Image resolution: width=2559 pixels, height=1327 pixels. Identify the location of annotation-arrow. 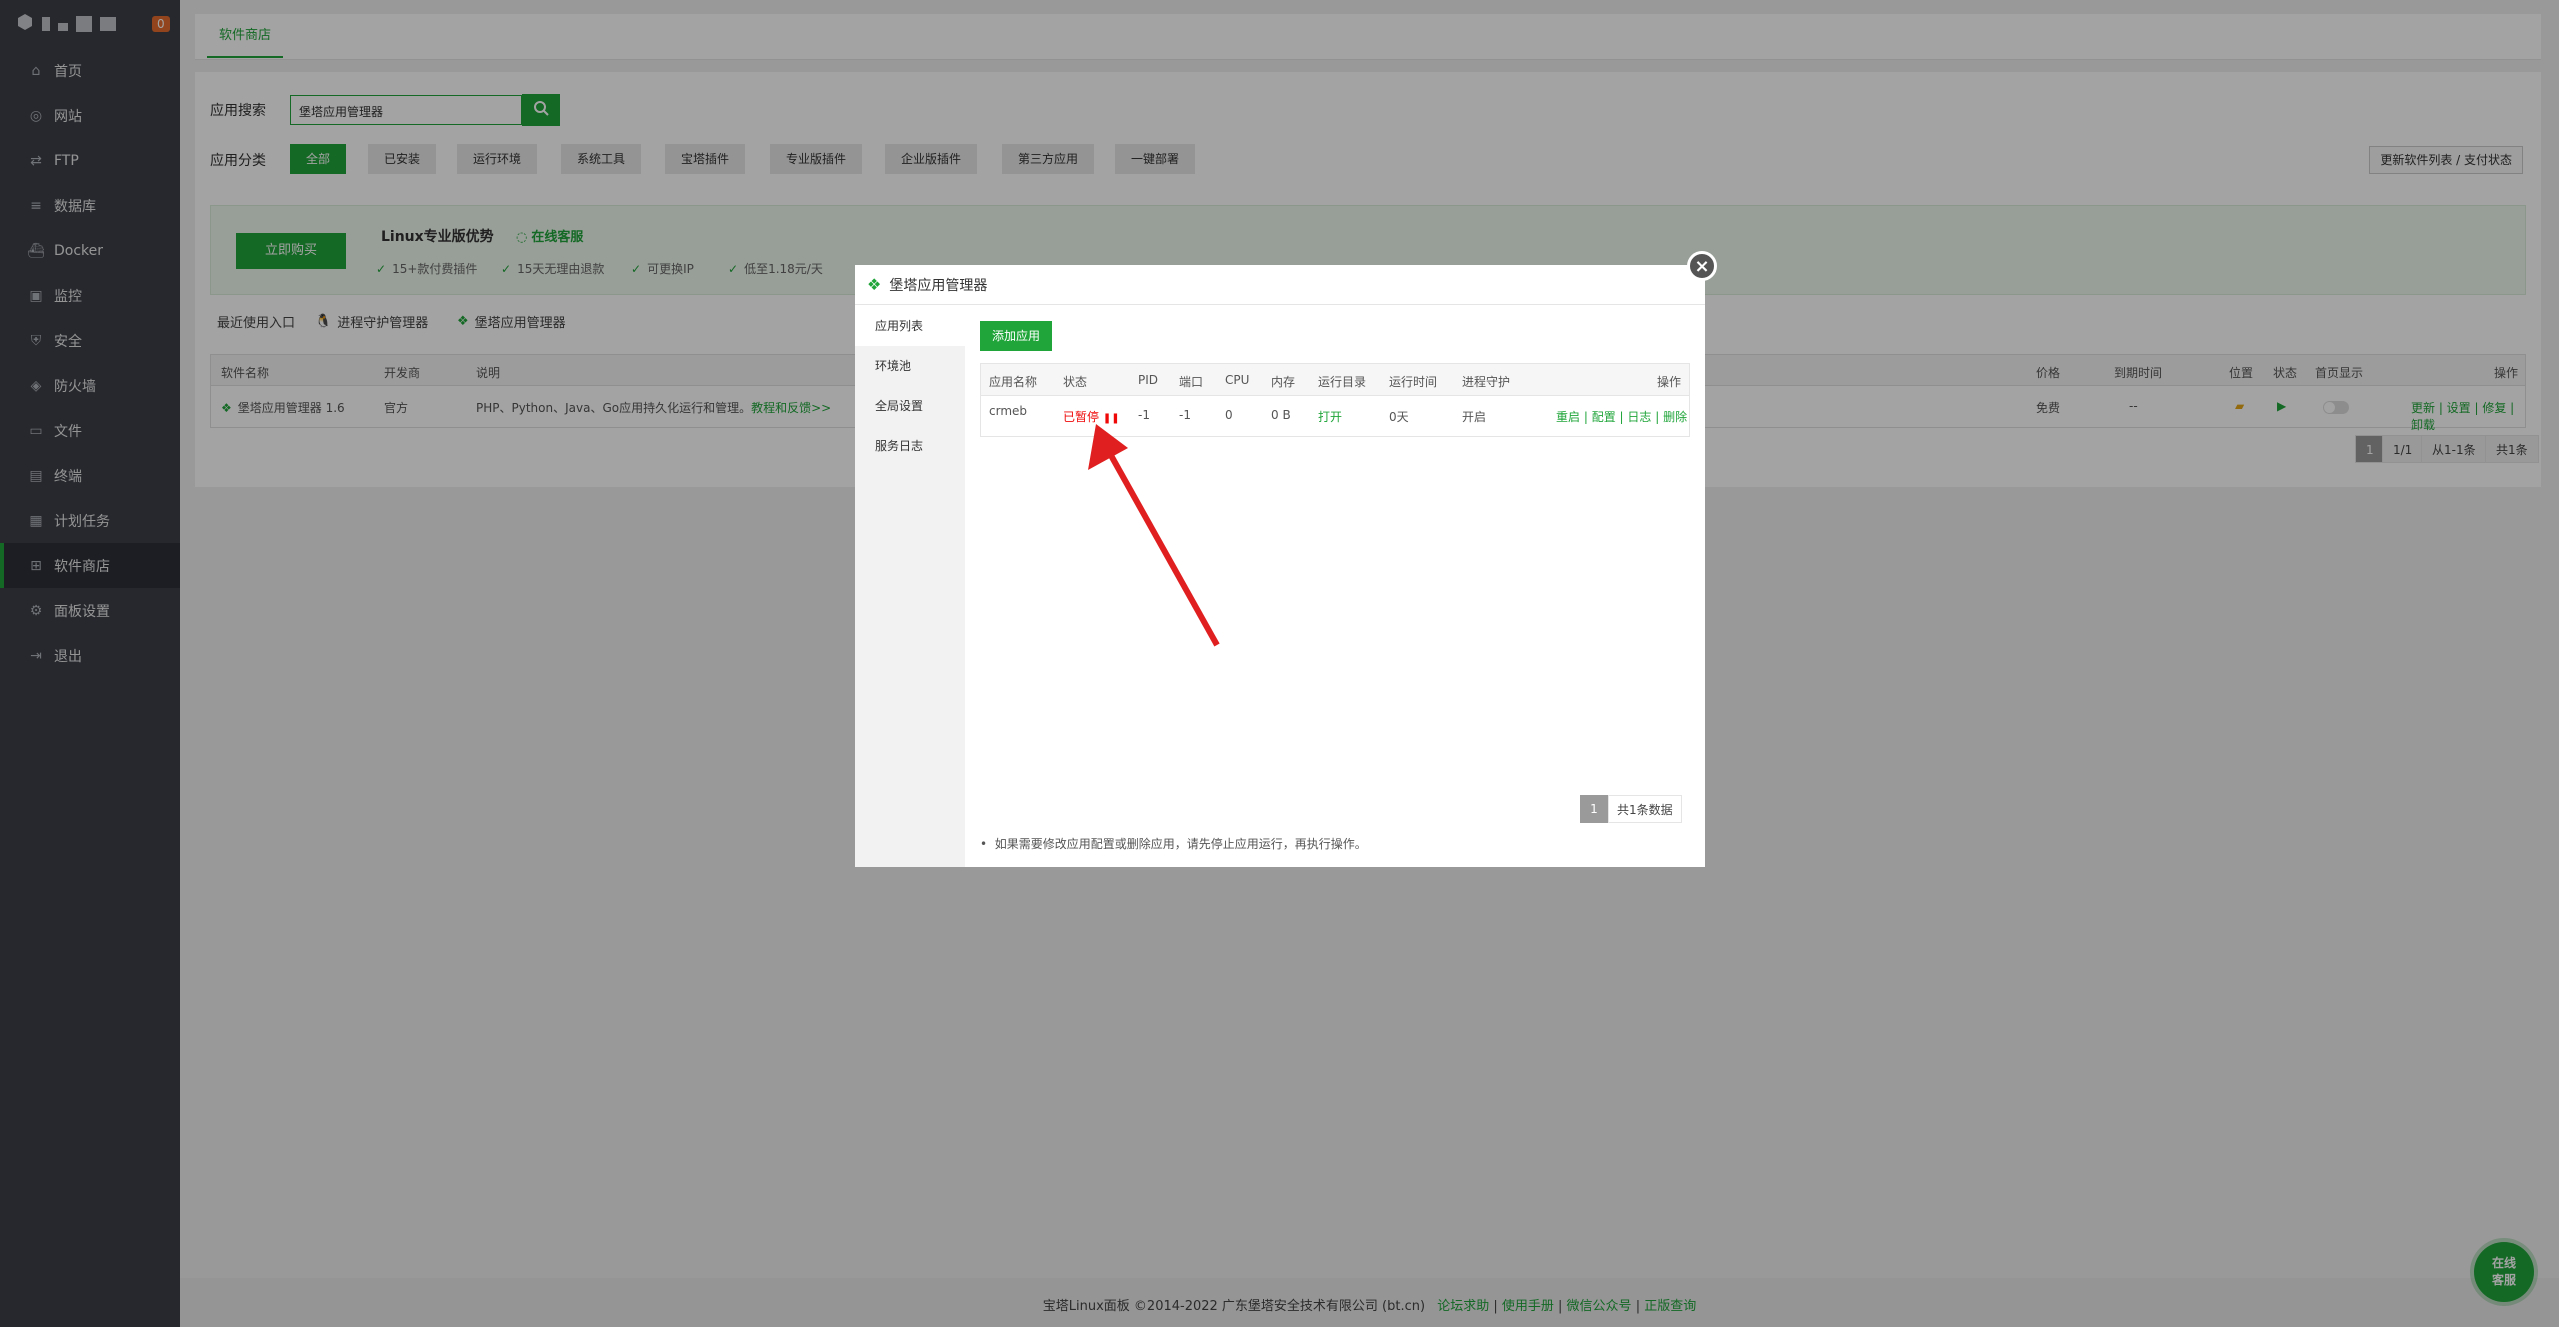
(1154, 535).